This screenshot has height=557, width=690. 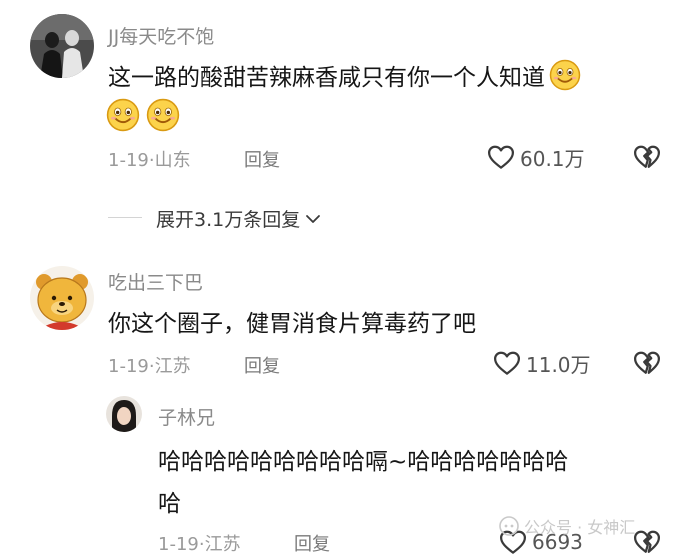 What do you see at coordinates (172, 366) in the screenshot?
I see `comment-location: 江苏` at bounding box center [172, 366].